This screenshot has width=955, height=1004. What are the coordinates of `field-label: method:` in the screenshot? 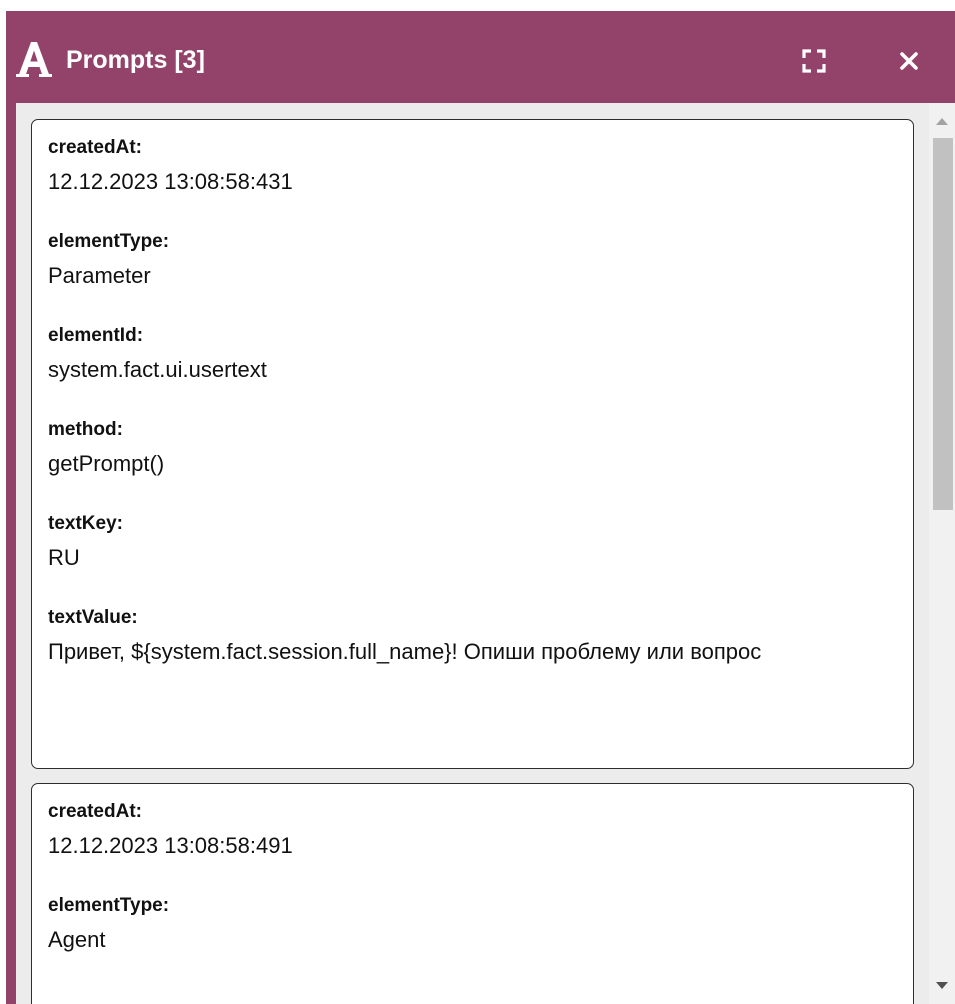 It's located at (85, 429).